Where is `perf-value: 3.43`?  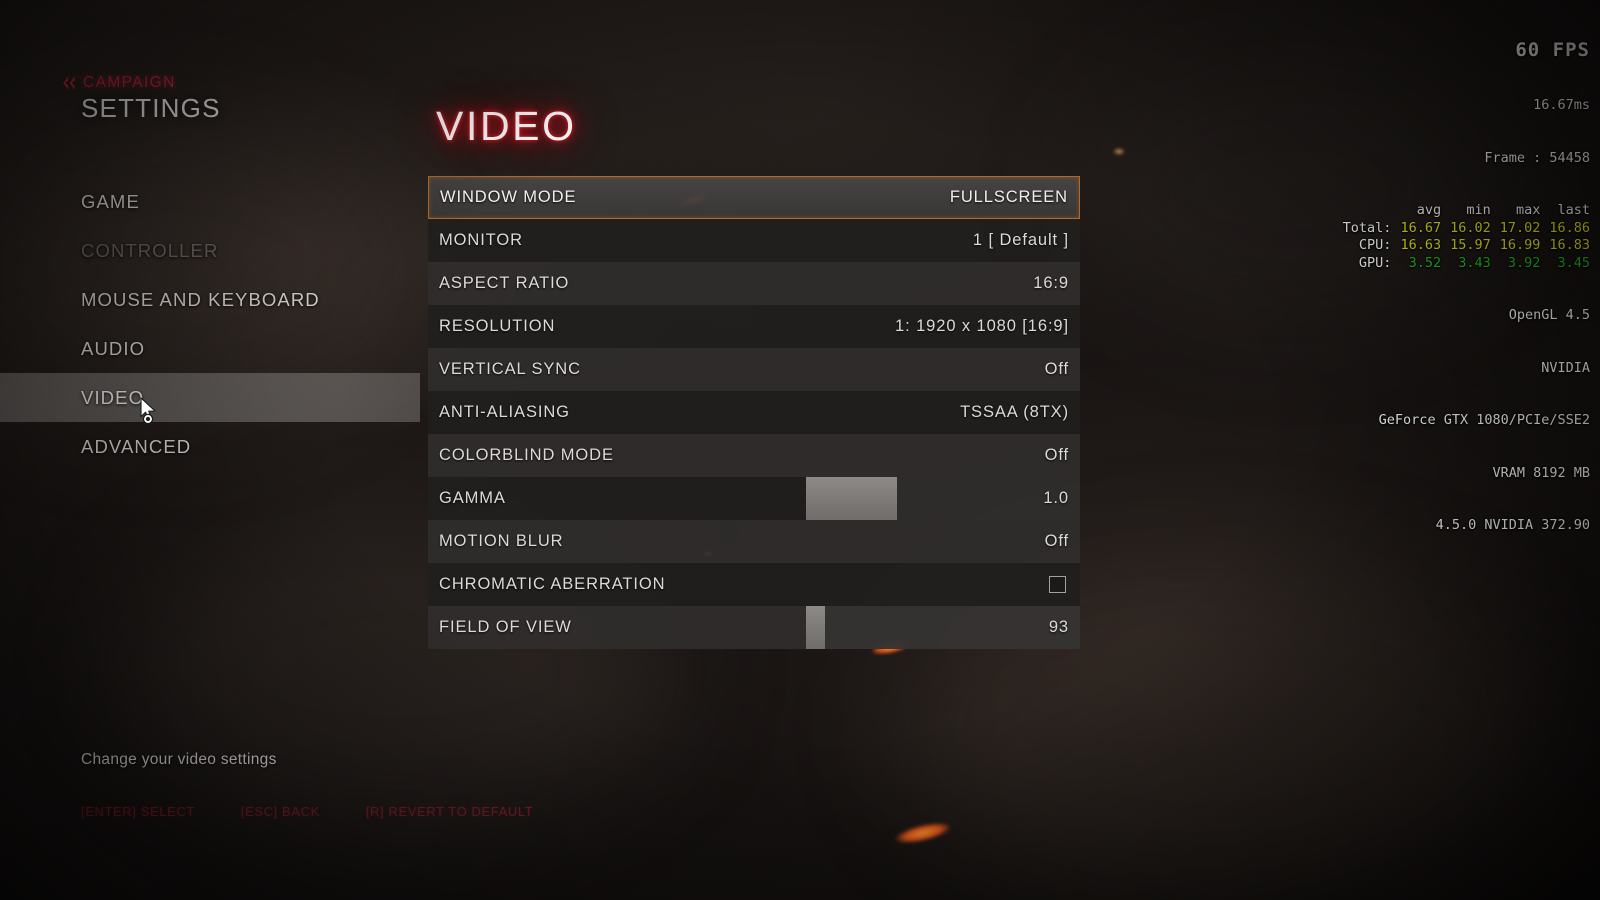
perf-value: 3.43 is located at coordinates (1474, 262).